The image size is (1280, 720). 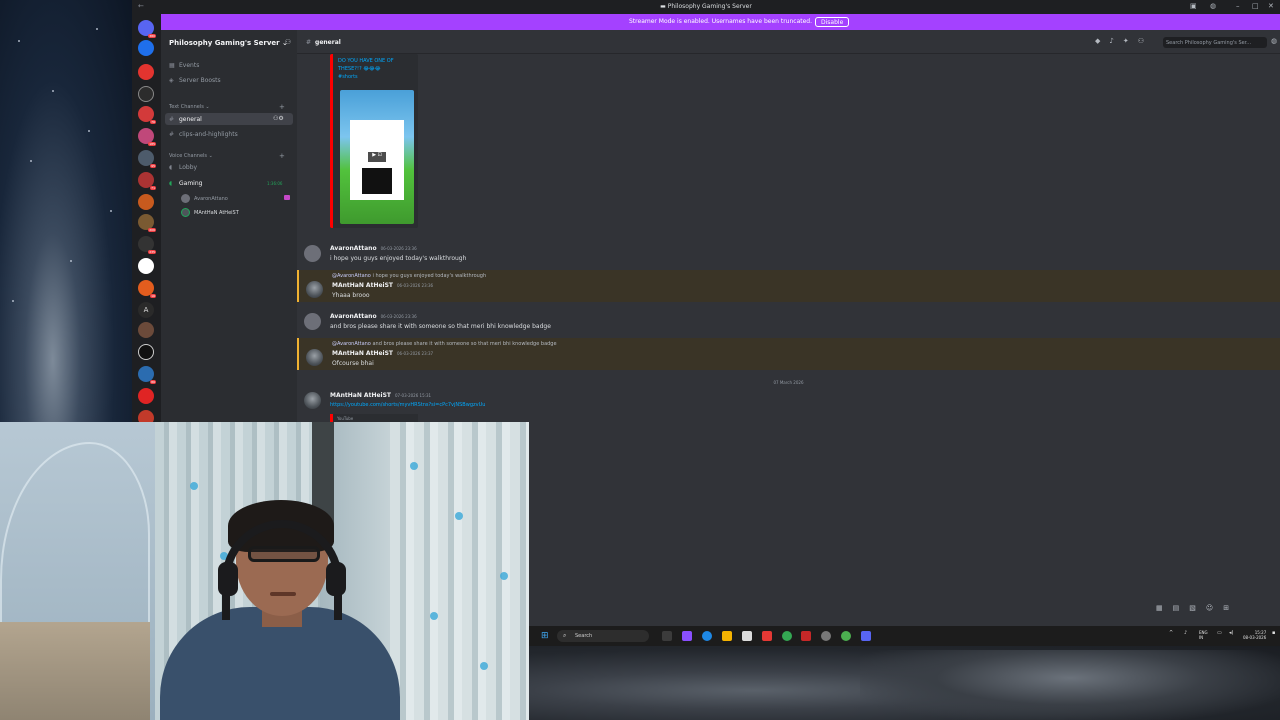 I want to click on server-icon: 235, so click(x=147, y=245).